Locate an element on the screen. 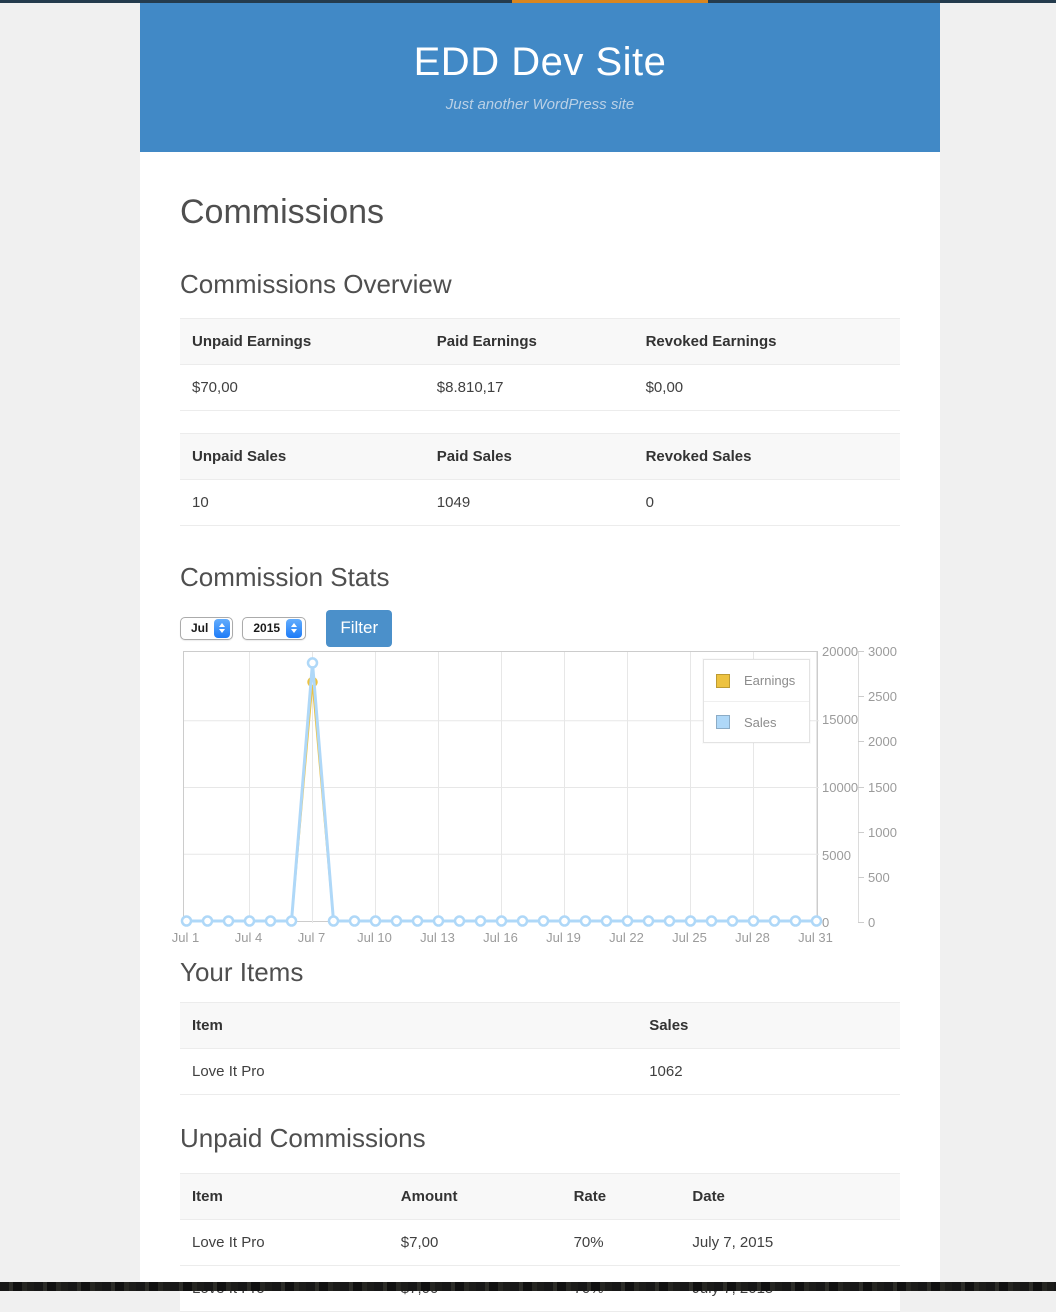  sales-swatch-icon is located at coordinates (723, 722).